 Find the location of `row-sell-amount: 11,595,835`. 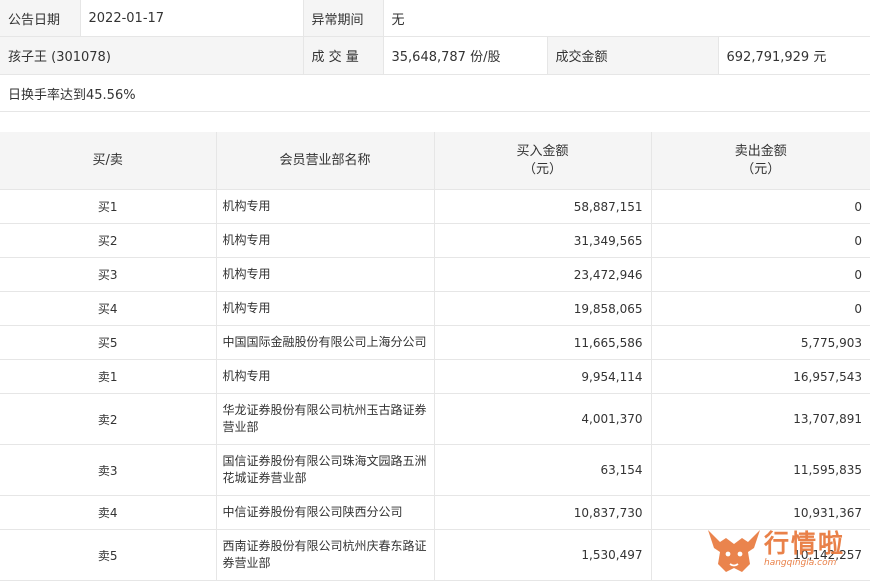

row-sell-amount: 11,595,835 is located at coordinates (760, 470).